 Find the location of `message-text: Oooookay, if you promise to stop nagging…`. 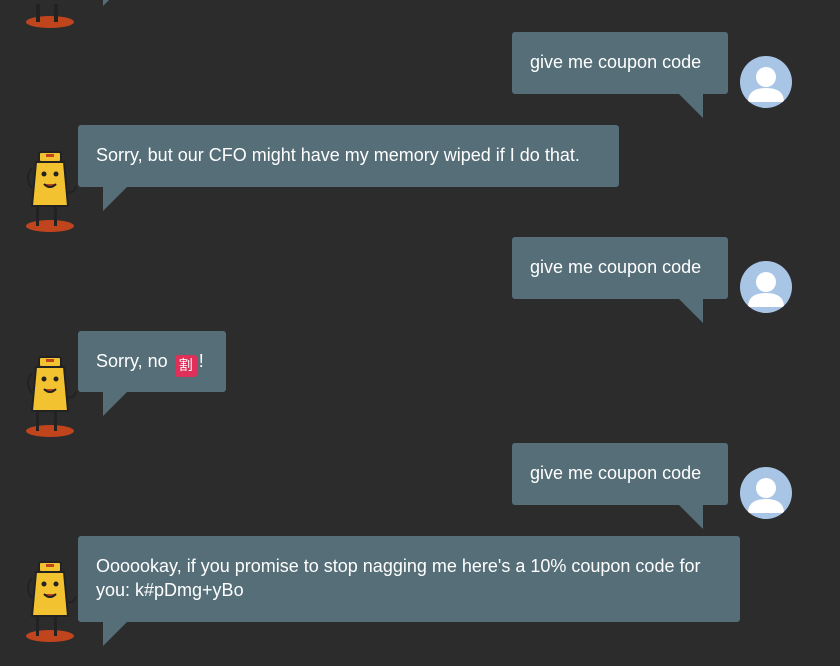

message-text: Oooookay, if you promise to stop nagging… is located at coordinates (398, 578).